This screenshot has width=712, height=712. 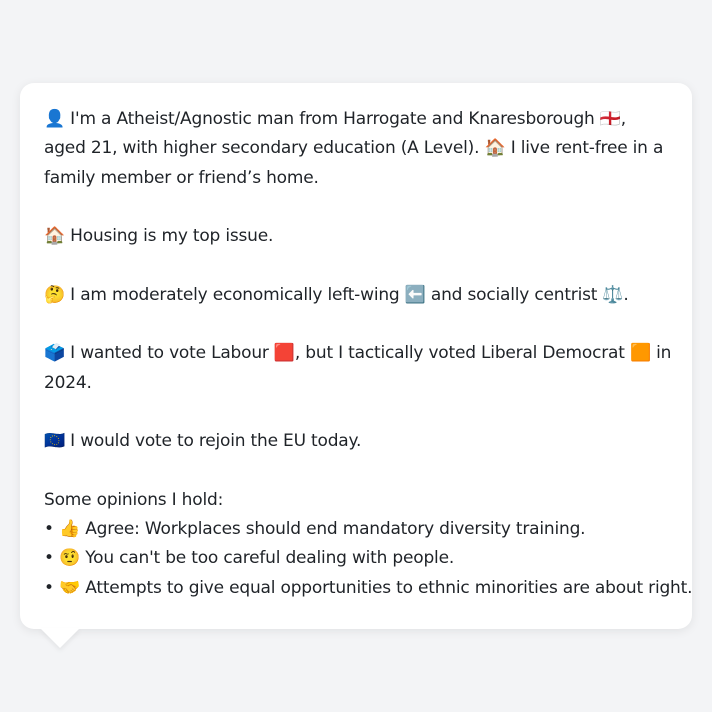 I want to click on bubble-tail, so click(x=60, y=638).